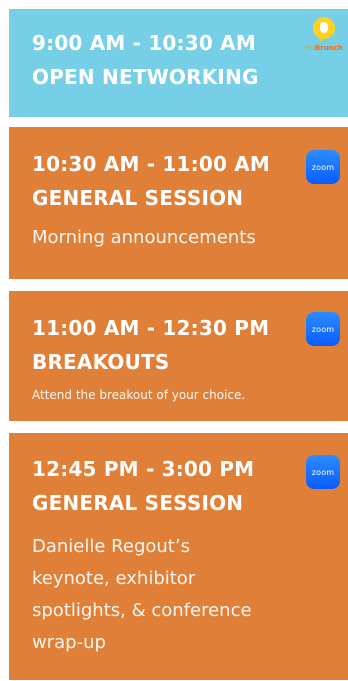 This screenshot has width=348, height=681. Describe the element at coordinates (145, 77) in the screenshot. I see `session-title: OPEN NETWORKING` at that location.